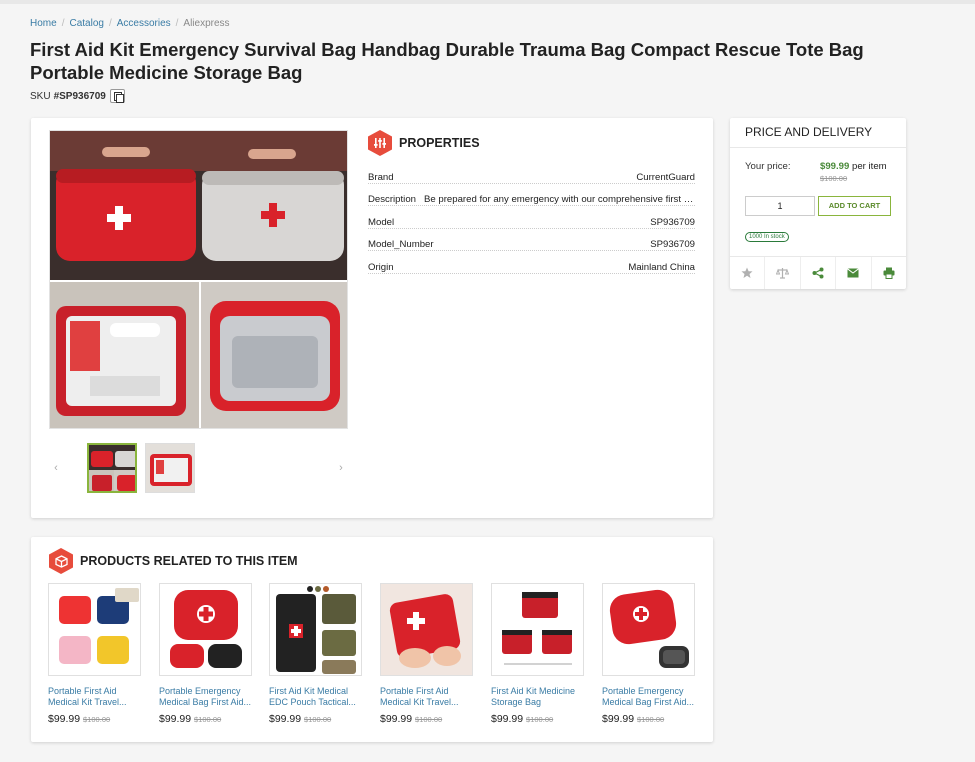 This screenshot has height=762, width=975. Describe the element at coordinates (206, 23) in the screenshot. I see `breadcrumb-current: Aliexpress` at that location.